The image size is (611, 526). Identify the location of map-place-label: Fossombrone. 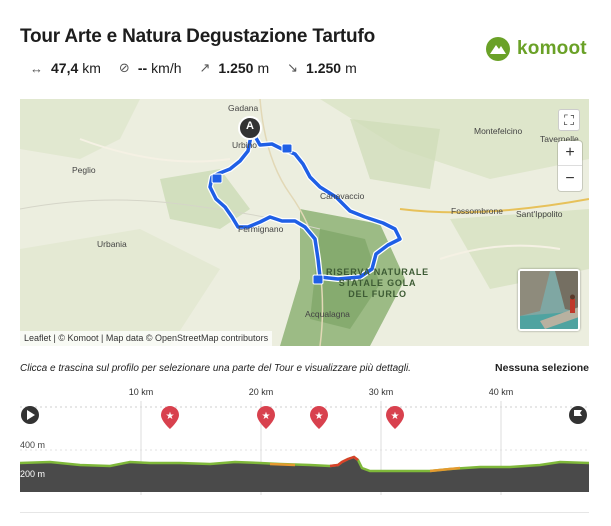
(477, 211).